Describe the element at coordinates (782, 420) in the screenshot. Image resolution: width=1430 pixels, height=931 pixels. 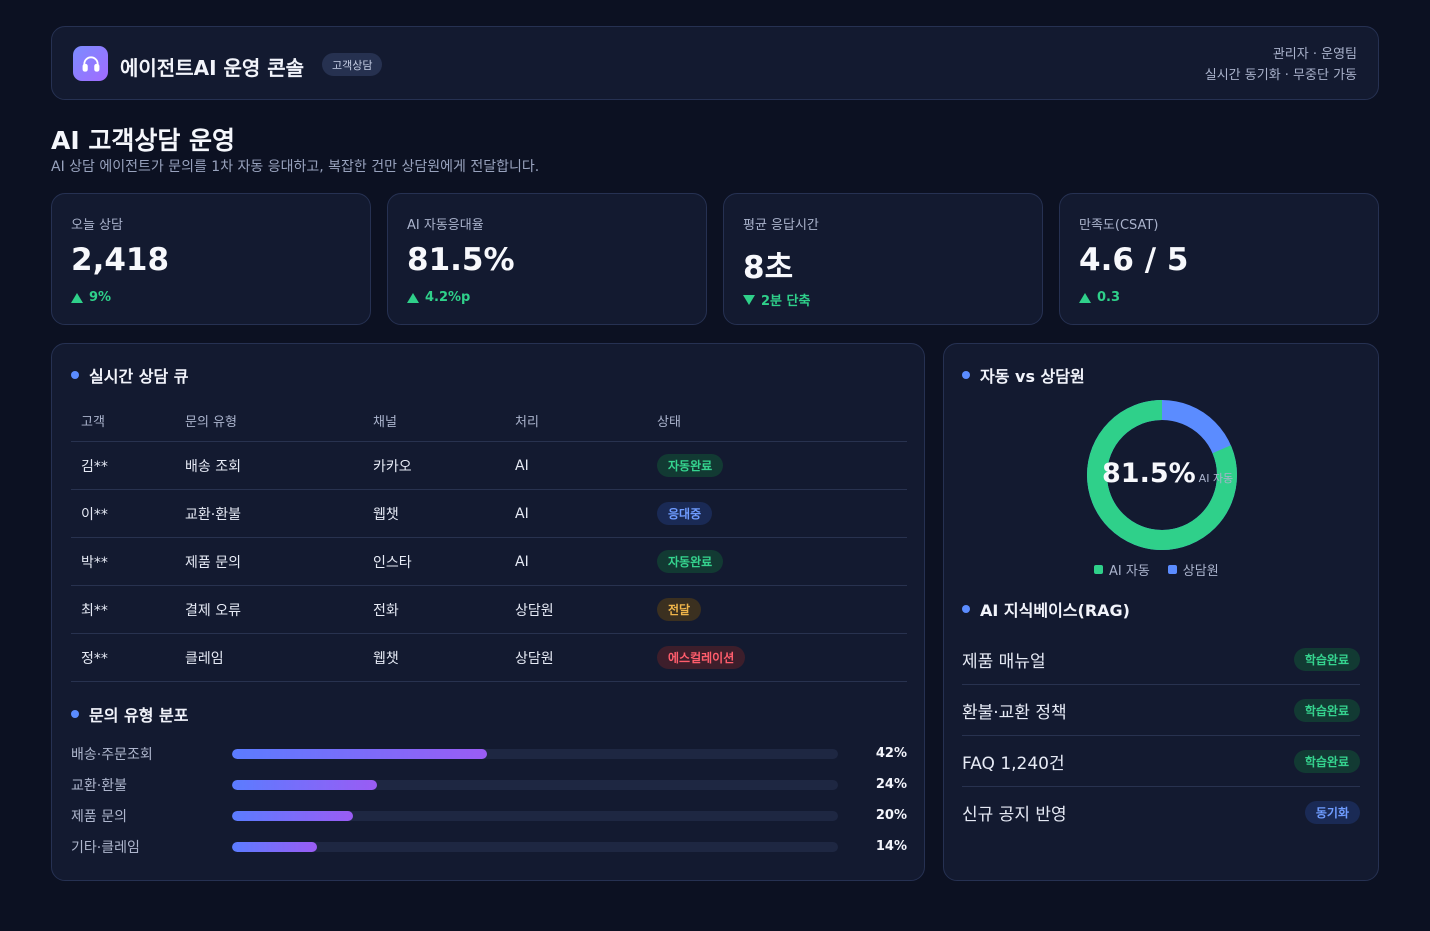
I see `column-header: 상태` at that location.